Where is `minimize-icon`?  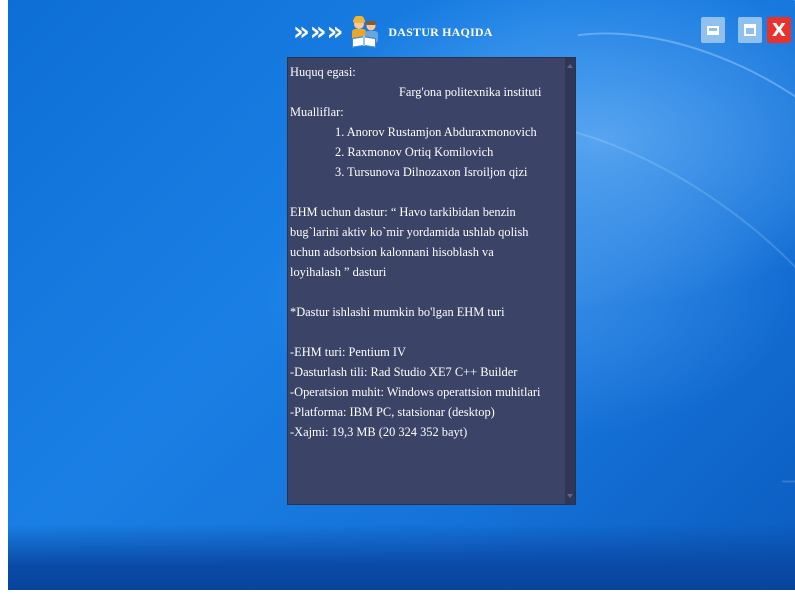 minimize-icon is located at coordinates (713, 30).